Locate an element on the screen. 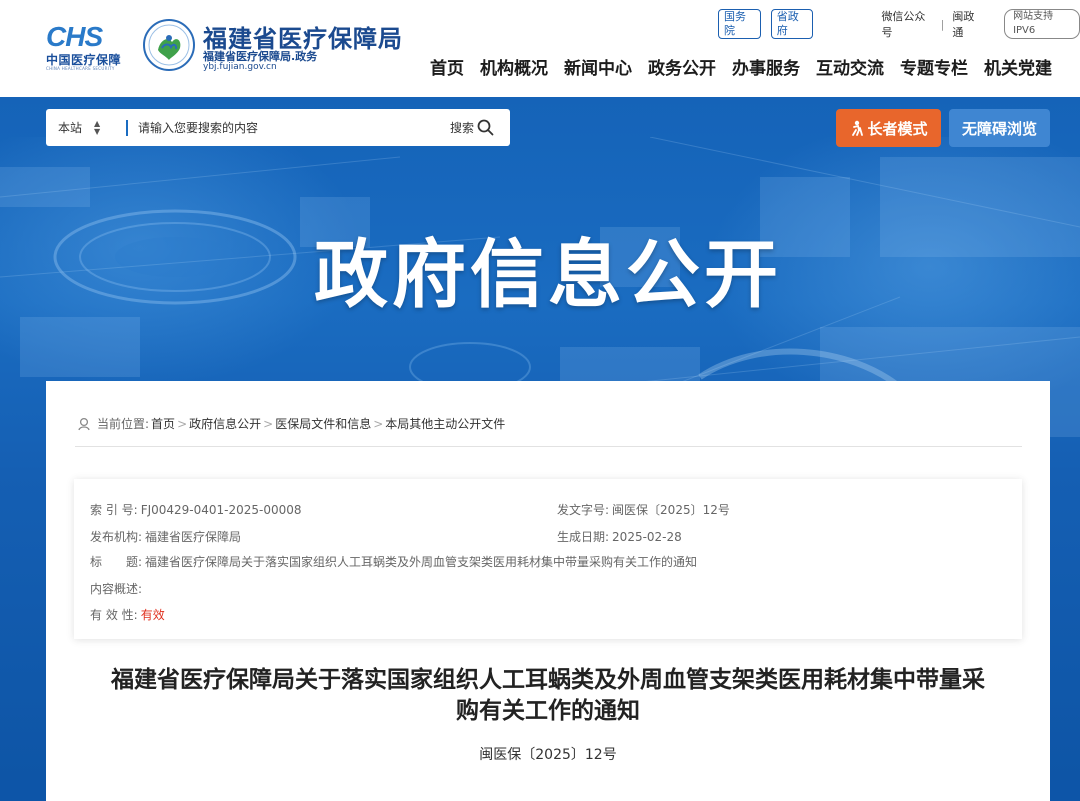  search-input is located at coordinates (289, 127).